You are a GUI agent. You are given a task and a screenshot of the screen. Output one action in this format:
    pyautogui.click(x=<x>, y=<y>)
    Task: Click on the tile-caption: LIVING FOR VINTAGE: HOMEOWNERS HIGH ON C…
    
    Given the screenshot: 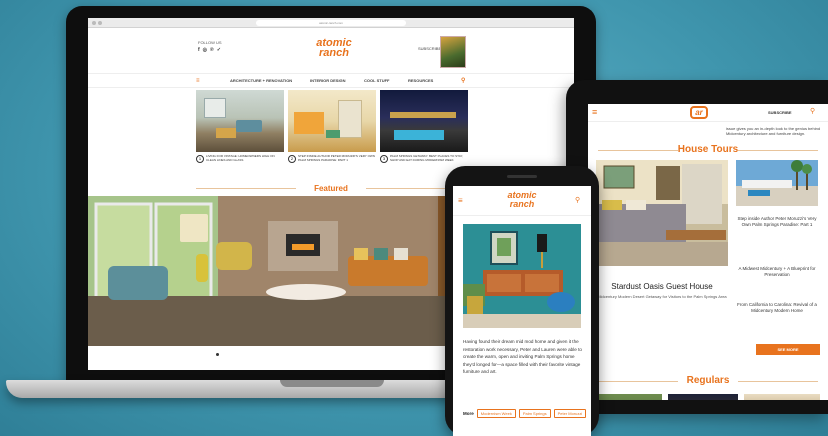 What is the action you would take?
    pyautogui.click(x=240, y=158)
    